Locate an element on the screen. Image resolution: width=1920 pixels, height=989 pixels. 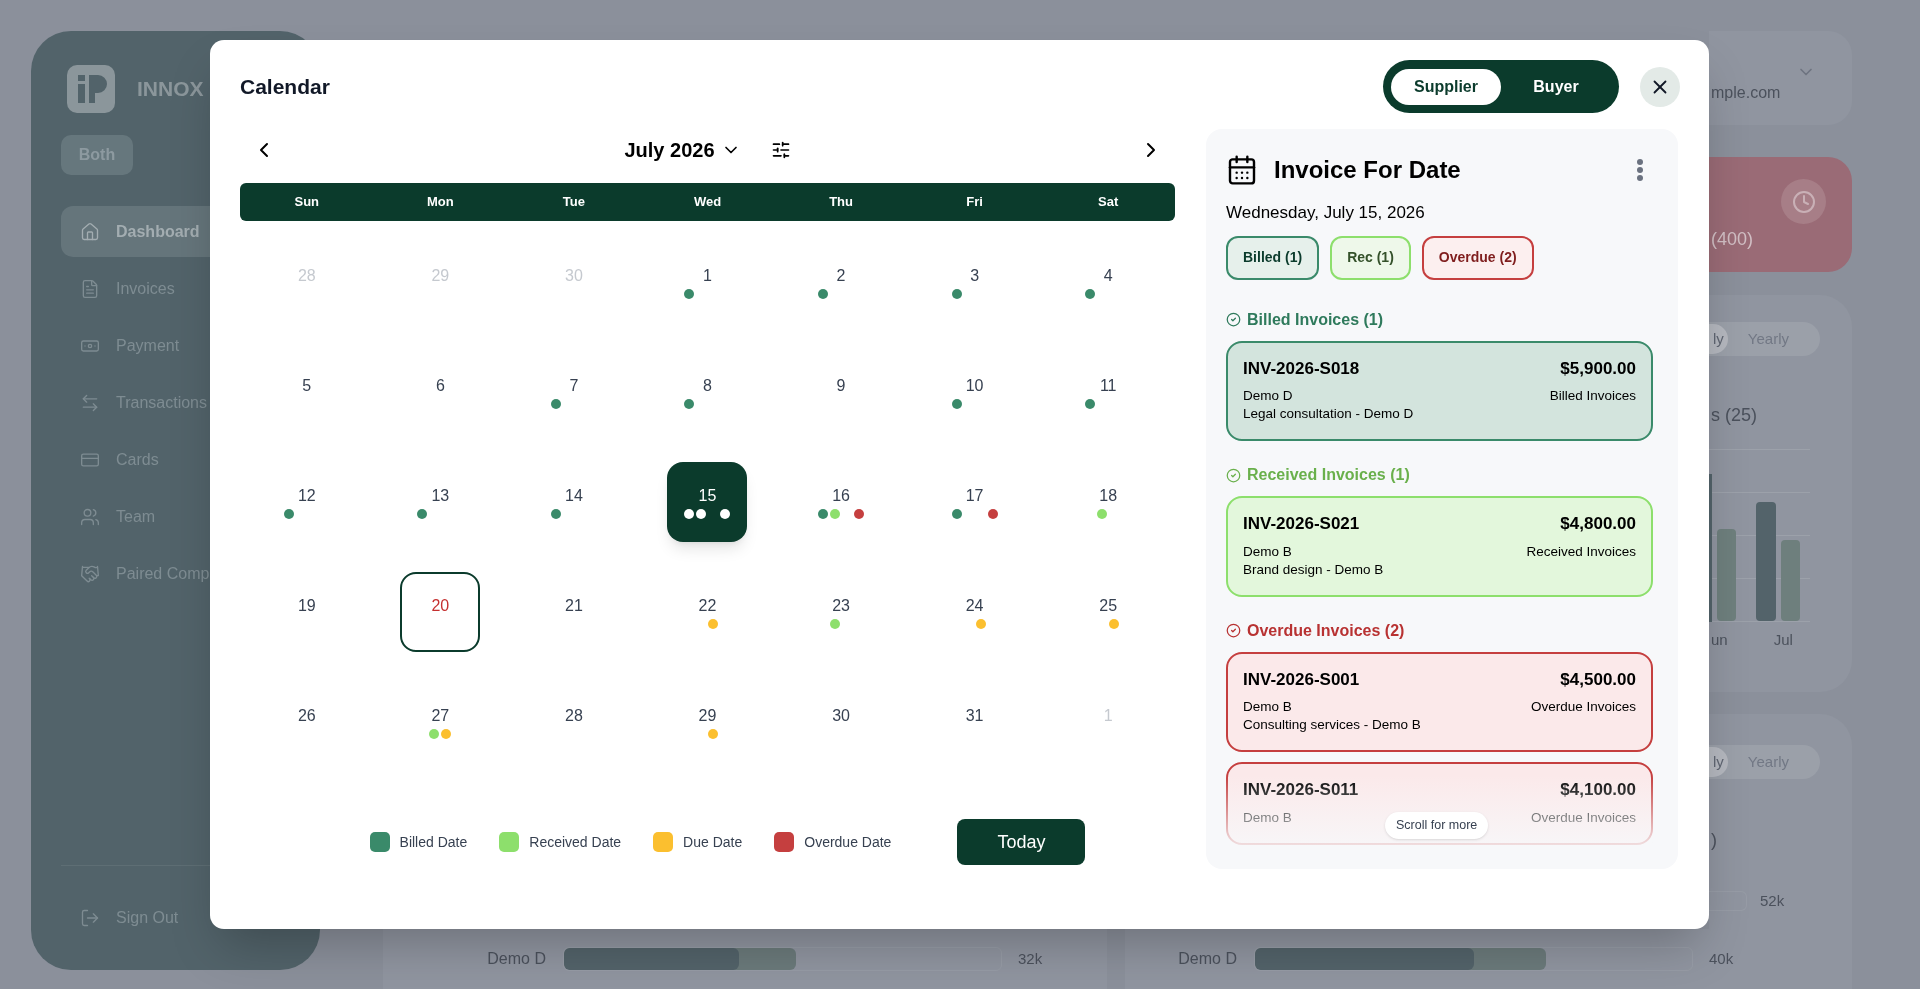
invoice-amount: $5,900.00 is located at coordinates (1598, 368).